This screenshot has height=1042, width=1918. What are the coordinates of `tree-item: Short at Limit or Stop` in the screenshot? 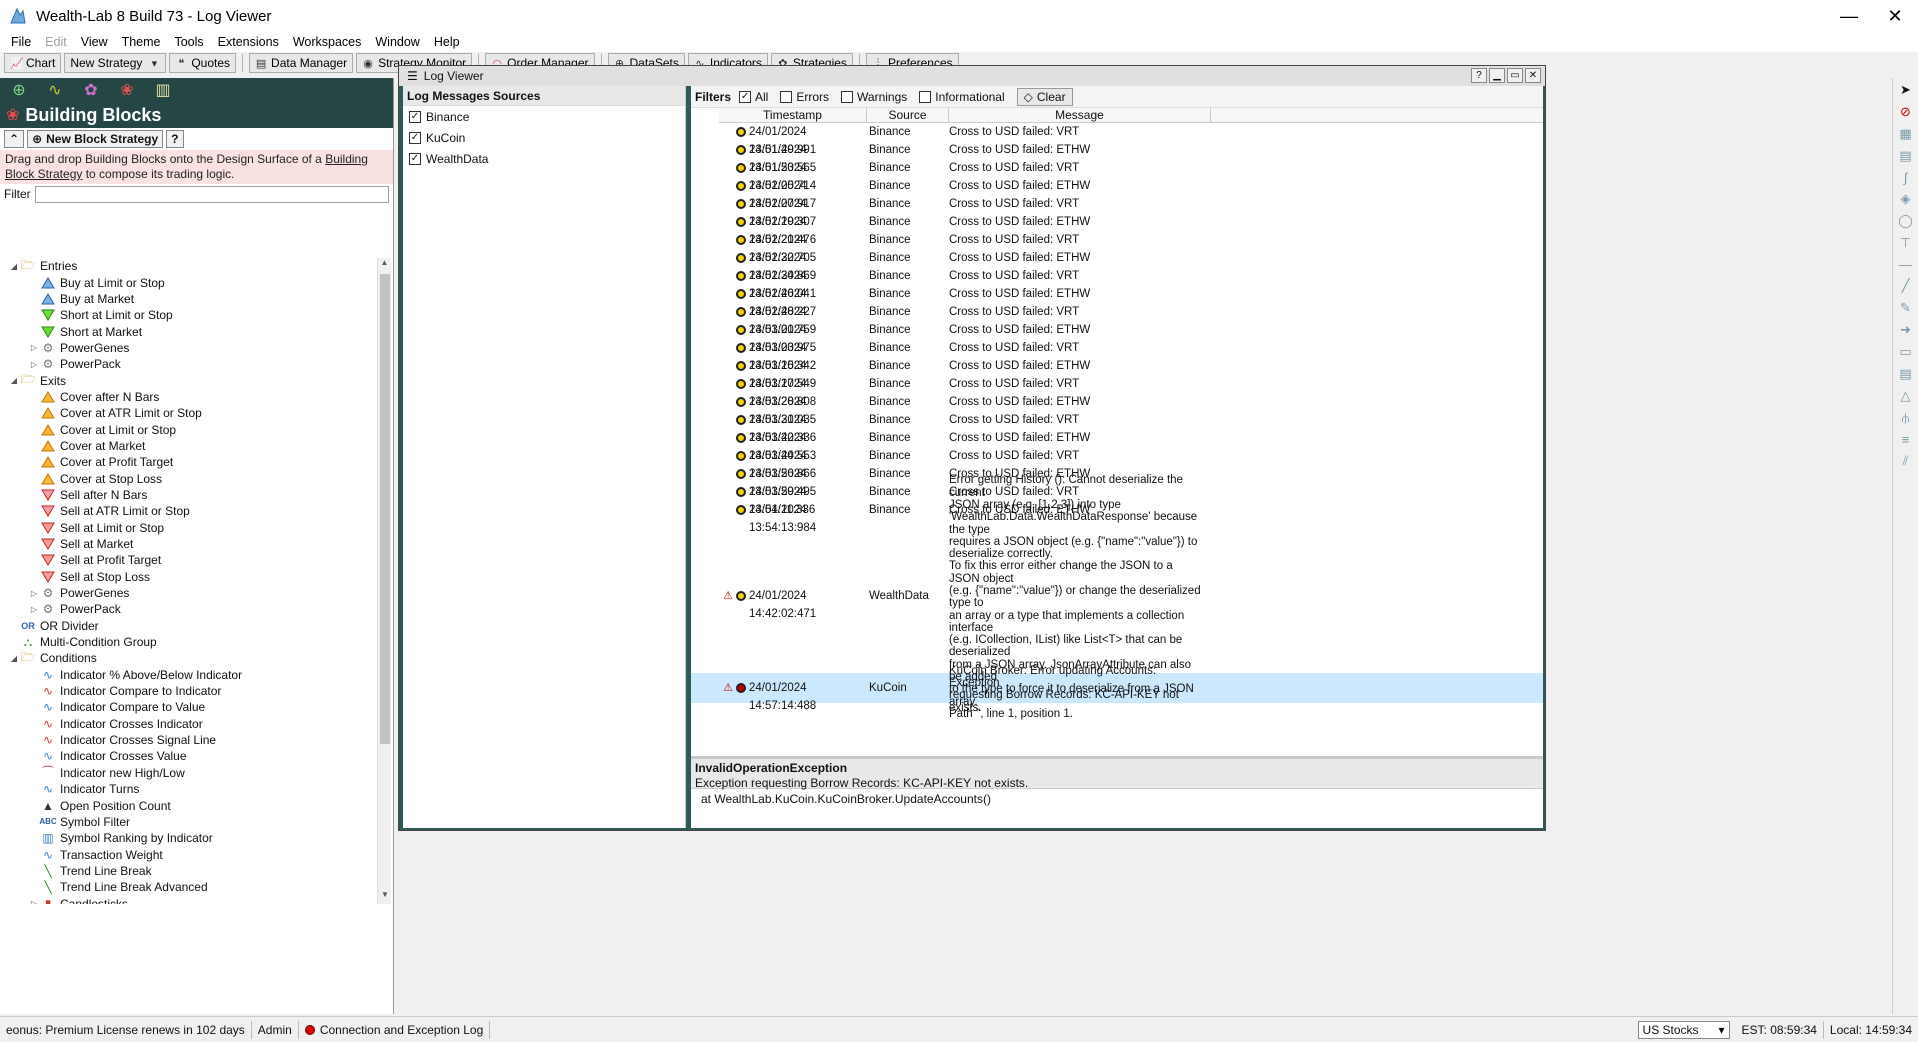 It's located at (188, 315).